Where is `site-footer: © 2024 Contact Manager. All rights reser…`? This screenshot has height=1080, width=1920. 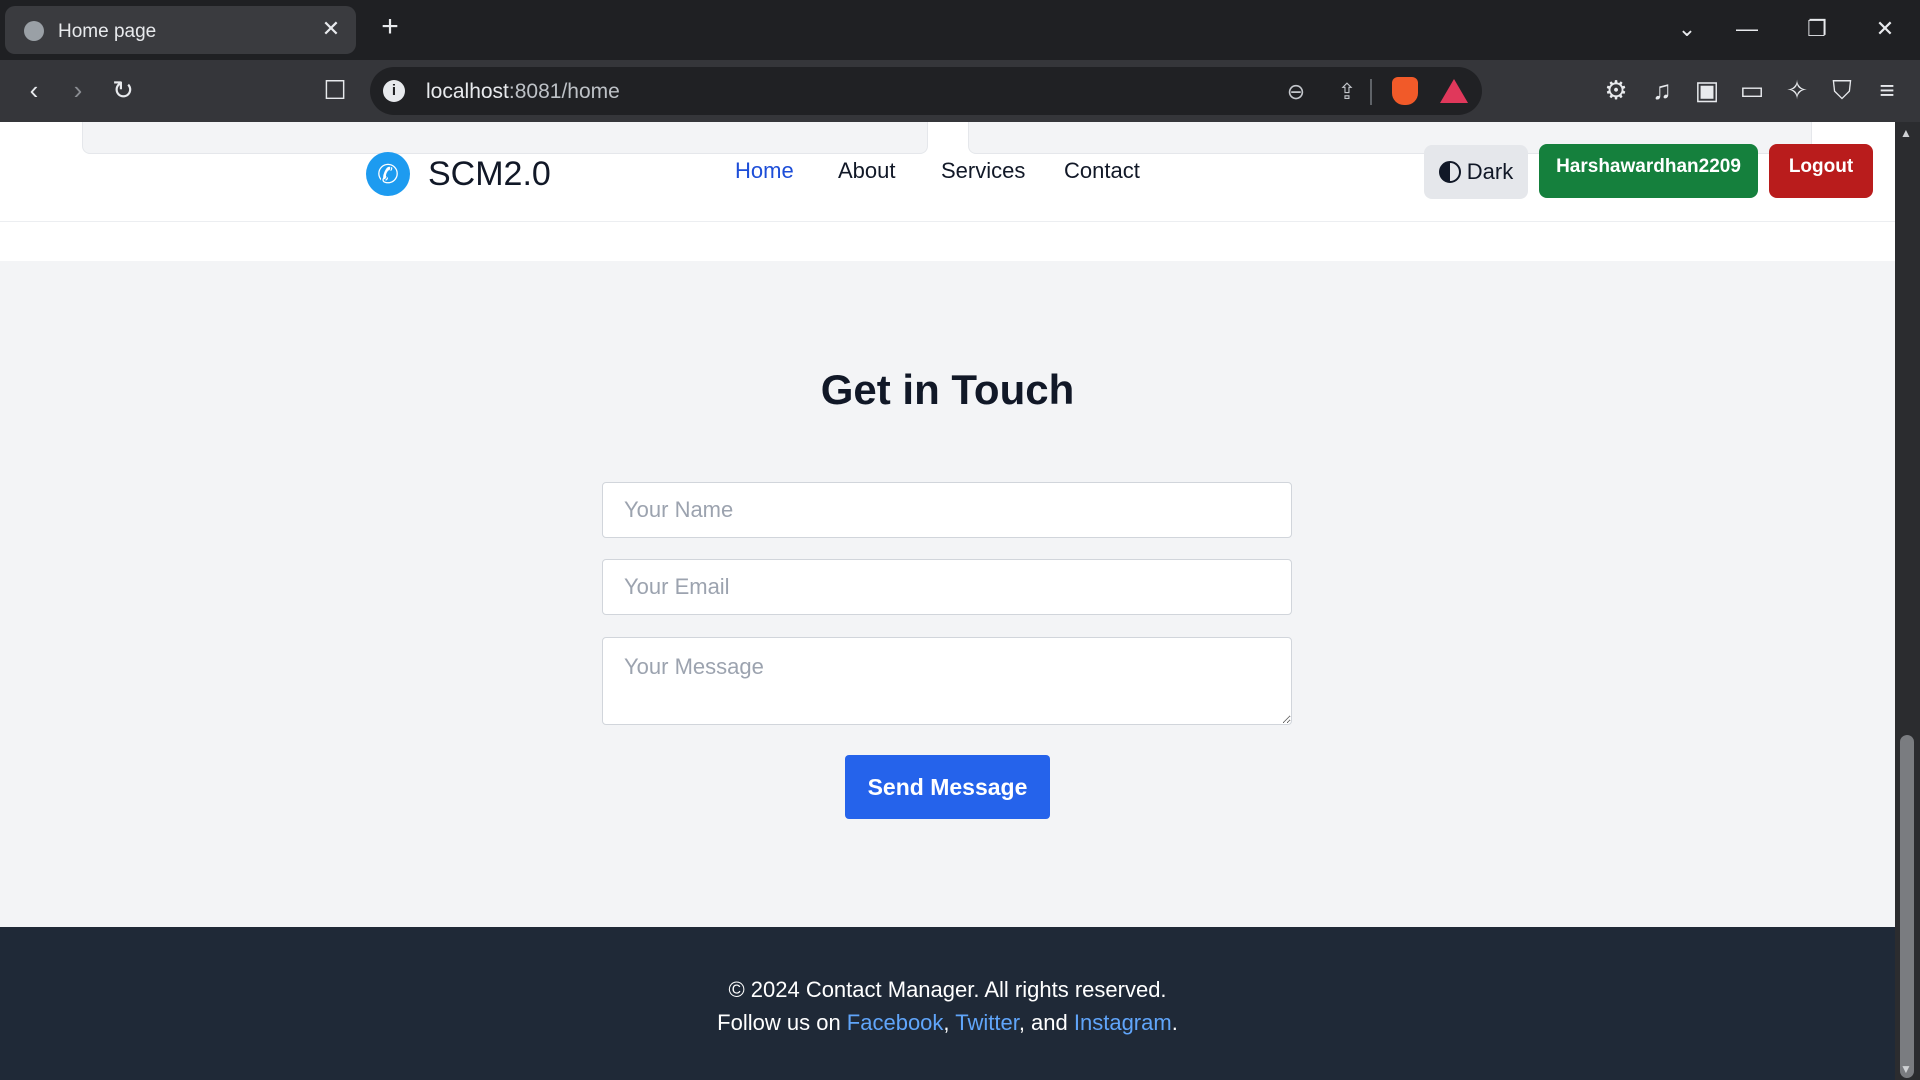 site-footer: © 2024 Contact Manager. All rights reser… is located at coordinates (947, 1003).